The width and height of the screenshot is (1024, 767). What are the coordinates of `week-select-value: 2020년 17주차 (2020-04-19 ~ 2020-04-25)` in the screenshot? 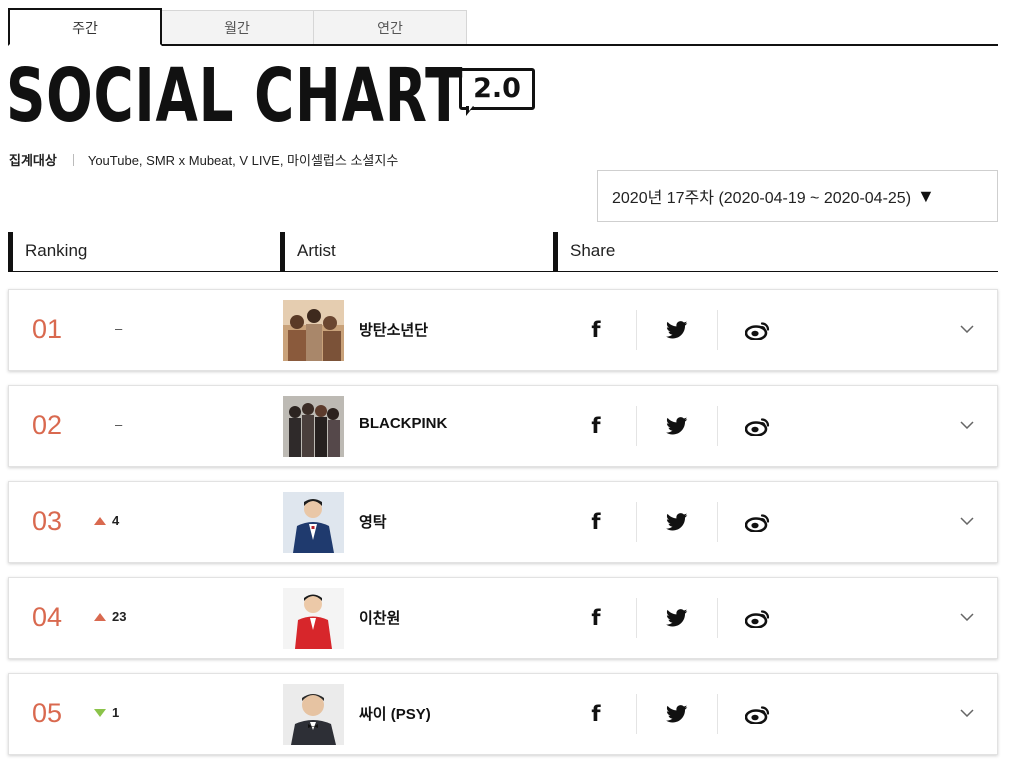 It's located at (762, 198).